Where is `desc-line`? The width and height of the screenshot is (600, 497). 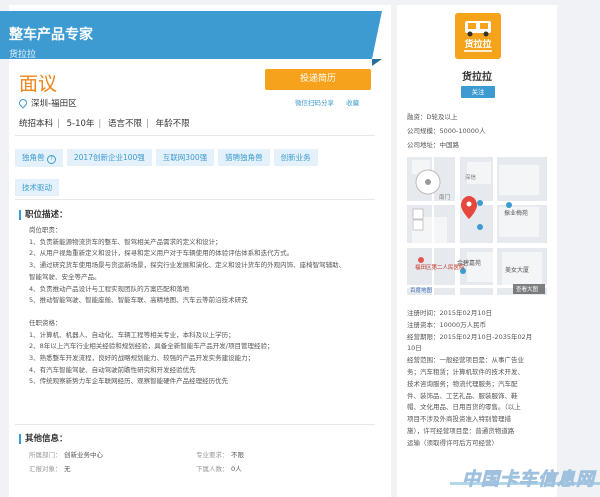
desc-line is located at coordinates (199, 312).